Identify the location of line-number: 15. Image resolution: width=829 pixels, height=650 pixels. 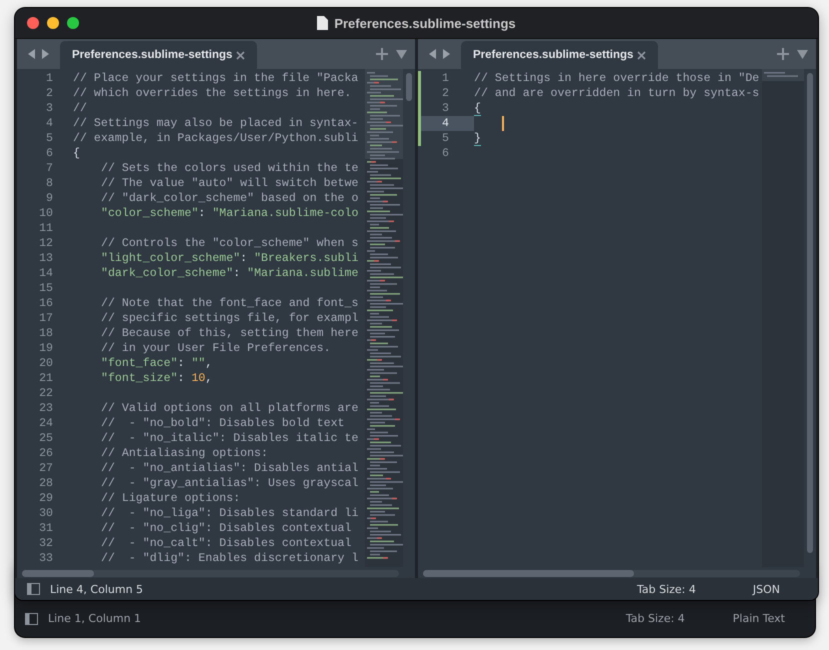
(46, 288).